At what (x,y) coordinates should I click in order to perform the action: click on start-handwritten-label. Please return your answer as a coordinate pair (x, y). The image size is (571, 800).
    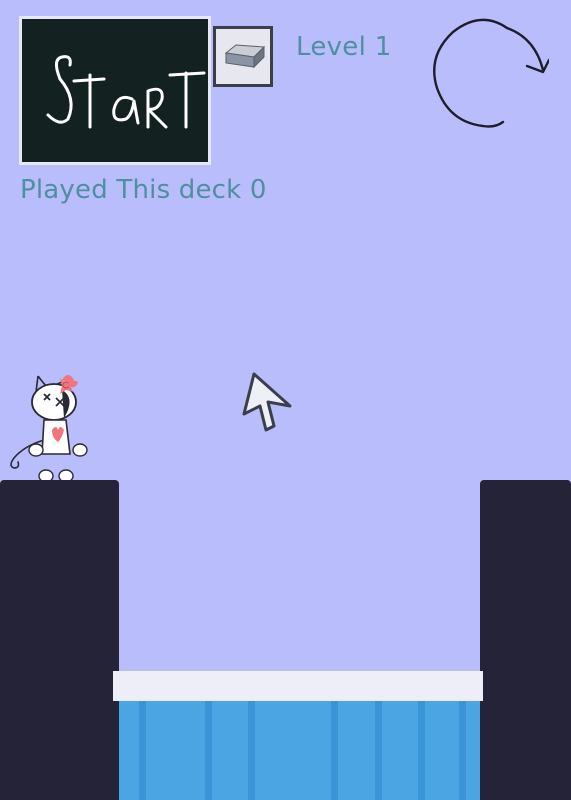
    Looking at the image, I should click on (126, 92).